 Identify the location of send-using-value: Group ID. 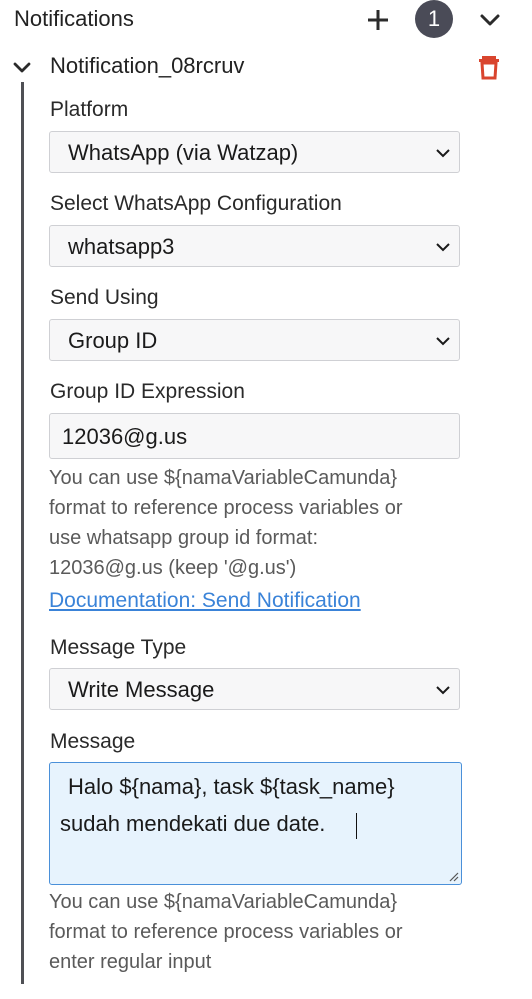
(113, 340).